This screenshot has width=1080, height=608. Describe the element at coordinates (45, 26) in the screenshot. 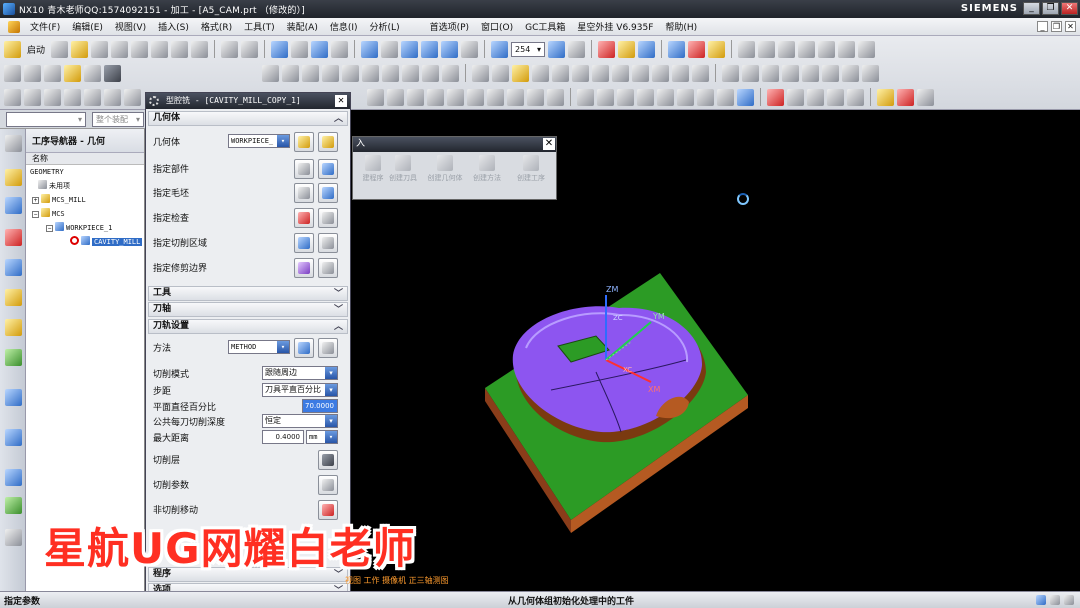

I see `menu-file: 文件(F)` at that location.